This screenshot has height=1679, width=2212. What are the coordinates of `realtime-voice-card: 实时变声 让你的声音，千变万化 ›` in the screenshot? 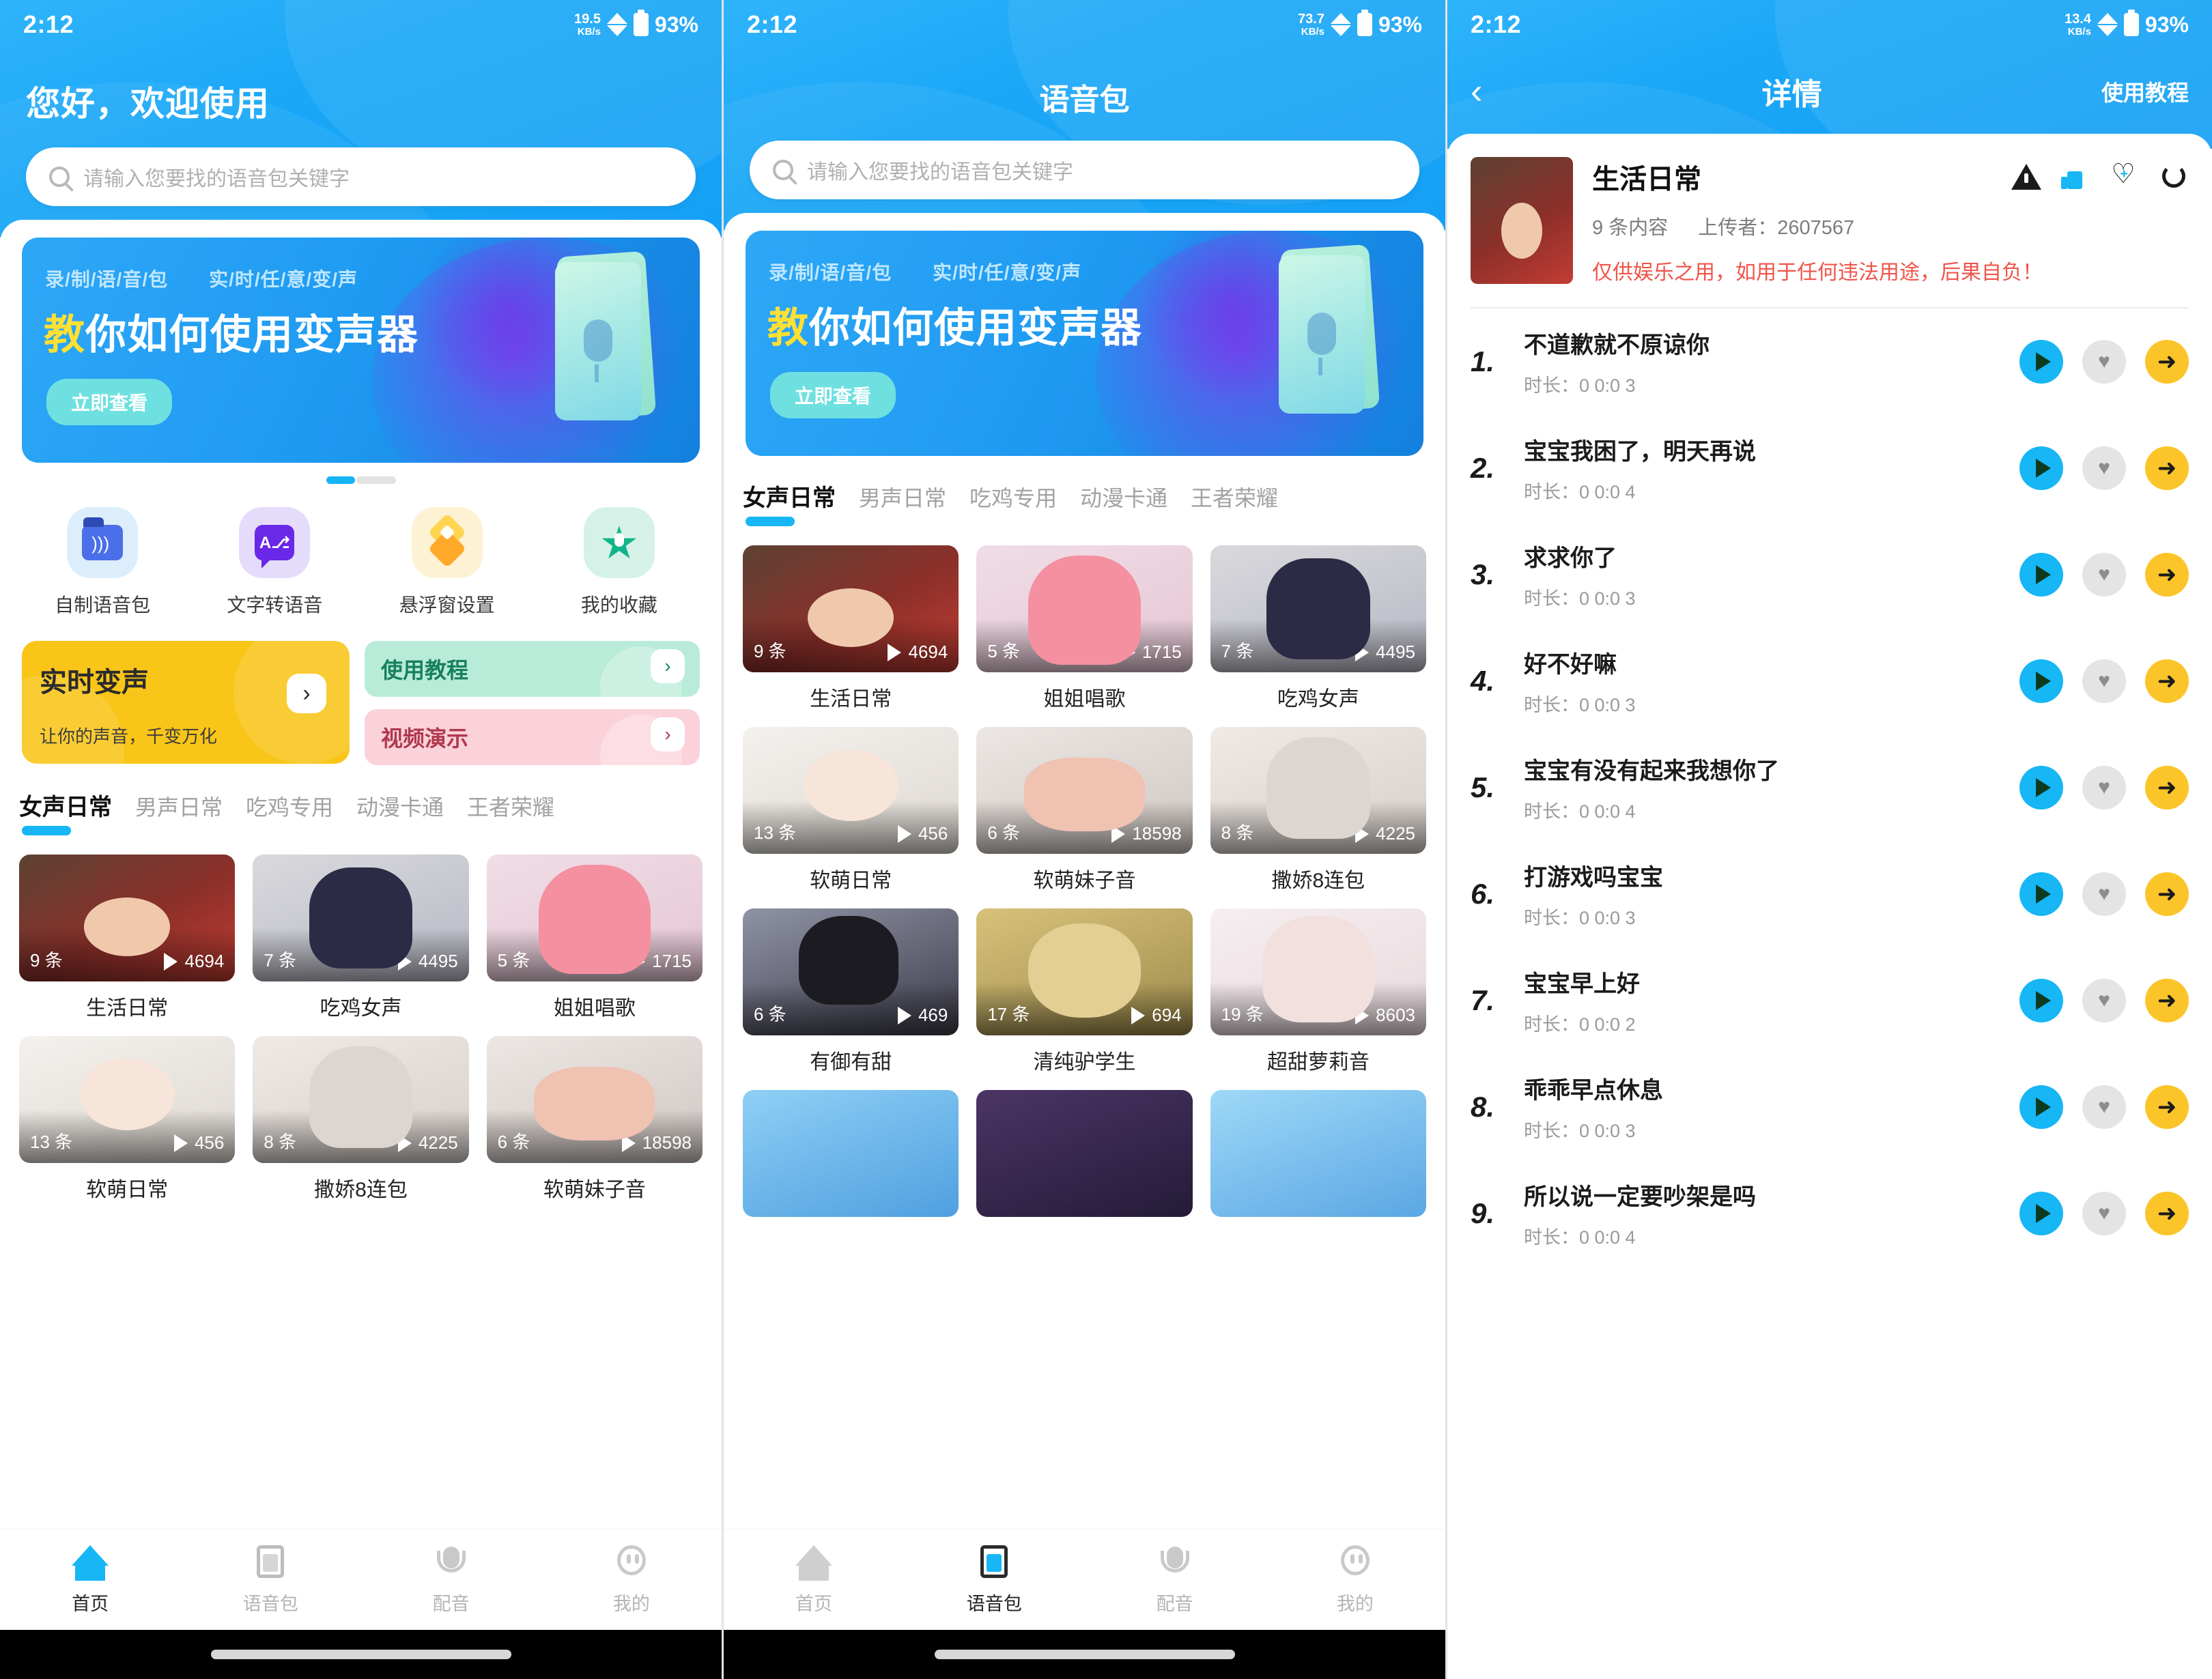 It's located at (186, 702).